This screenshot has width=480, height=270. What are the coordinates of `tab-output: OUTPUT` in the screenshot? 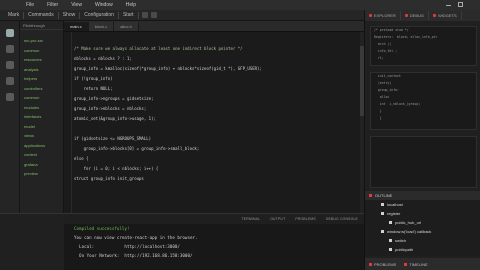 It's located at (277, 219).